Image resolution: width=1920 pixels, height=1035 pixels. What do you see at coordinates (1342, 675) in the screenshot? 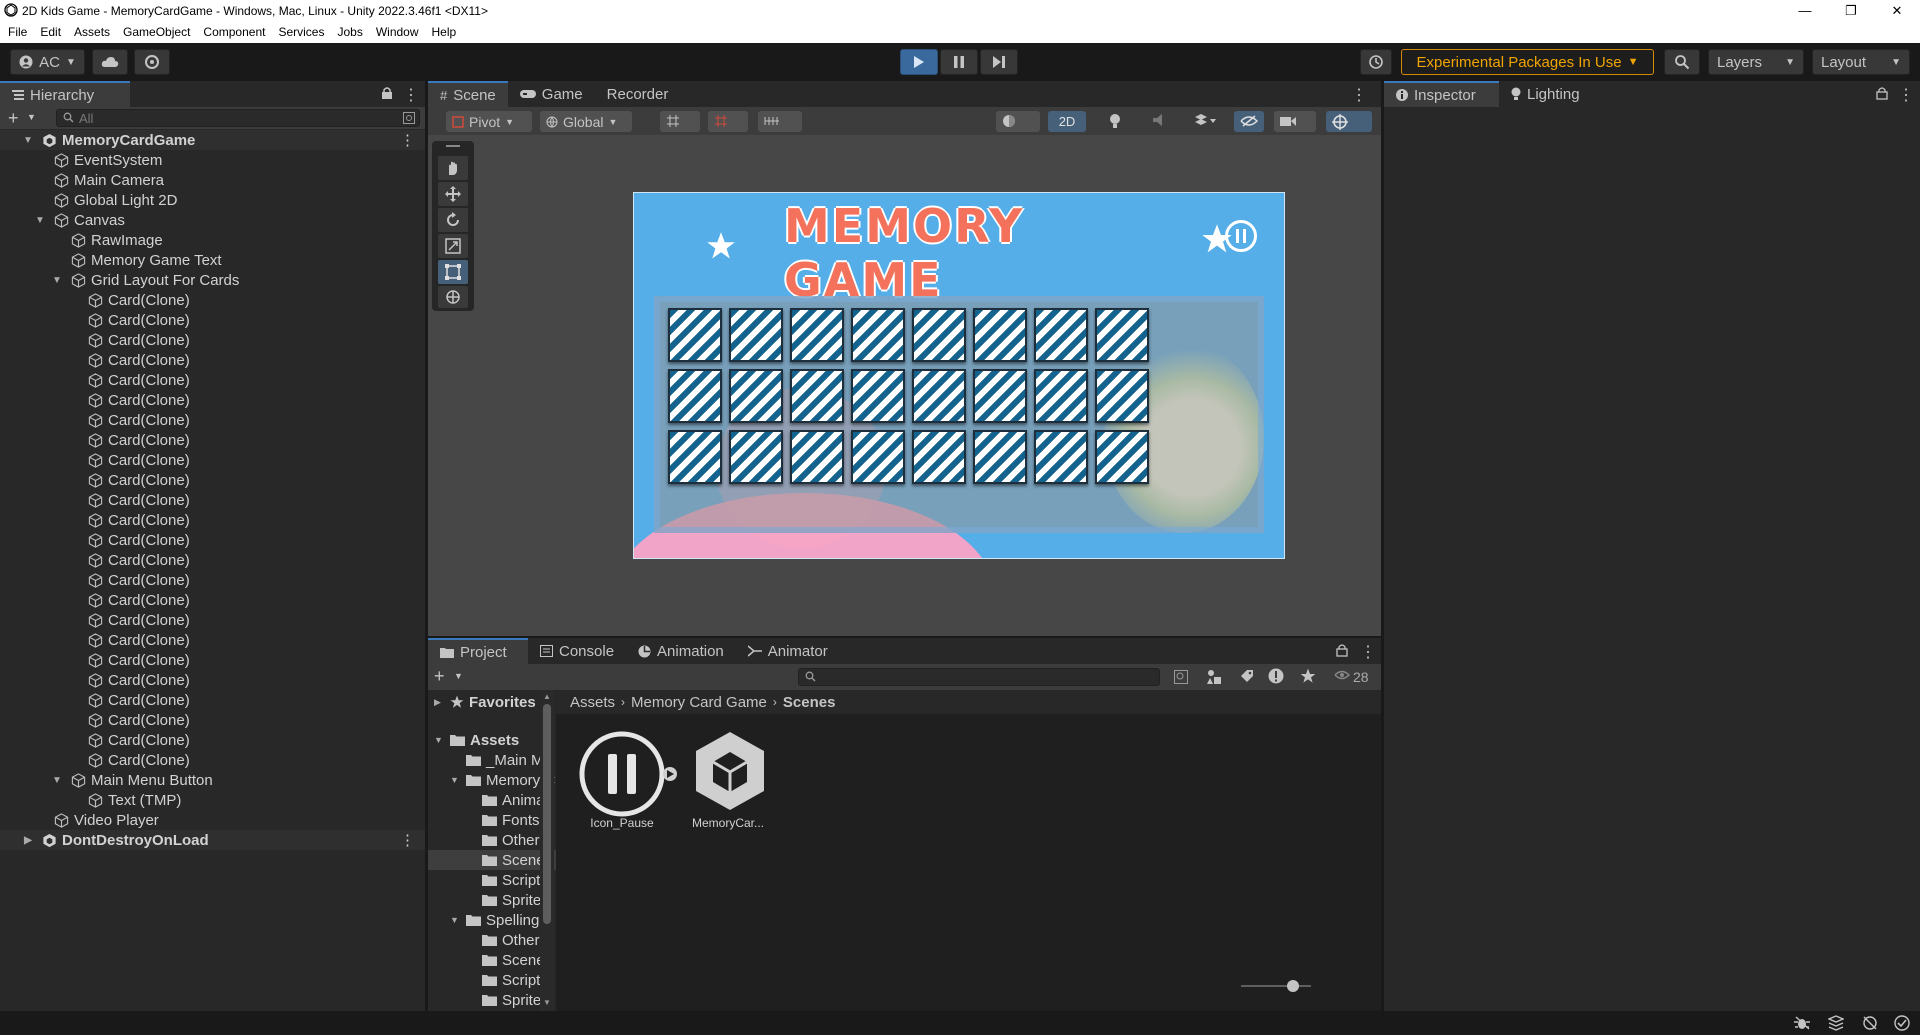
I see `hidden-packages-eye-icon` at bounding box center [1342, 675].